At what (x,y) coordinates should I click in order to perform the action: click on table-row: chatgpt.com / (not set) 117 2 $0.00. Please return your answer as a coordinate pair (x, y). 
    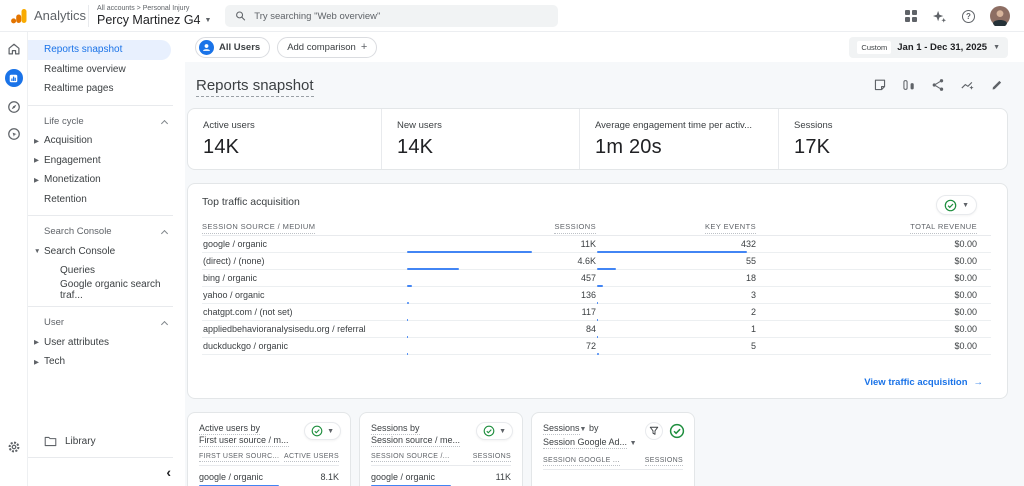
    Looking at the image, I should click on (596, 312).